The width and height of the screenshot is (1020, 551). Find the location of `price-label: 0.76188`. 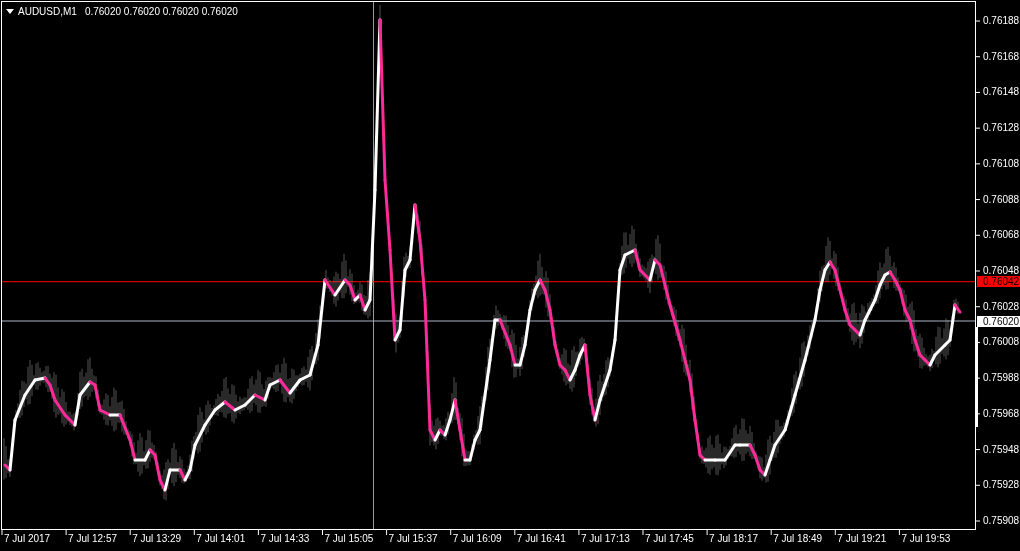

price-label: 0.76188 is located at coordinates (1001, 21).